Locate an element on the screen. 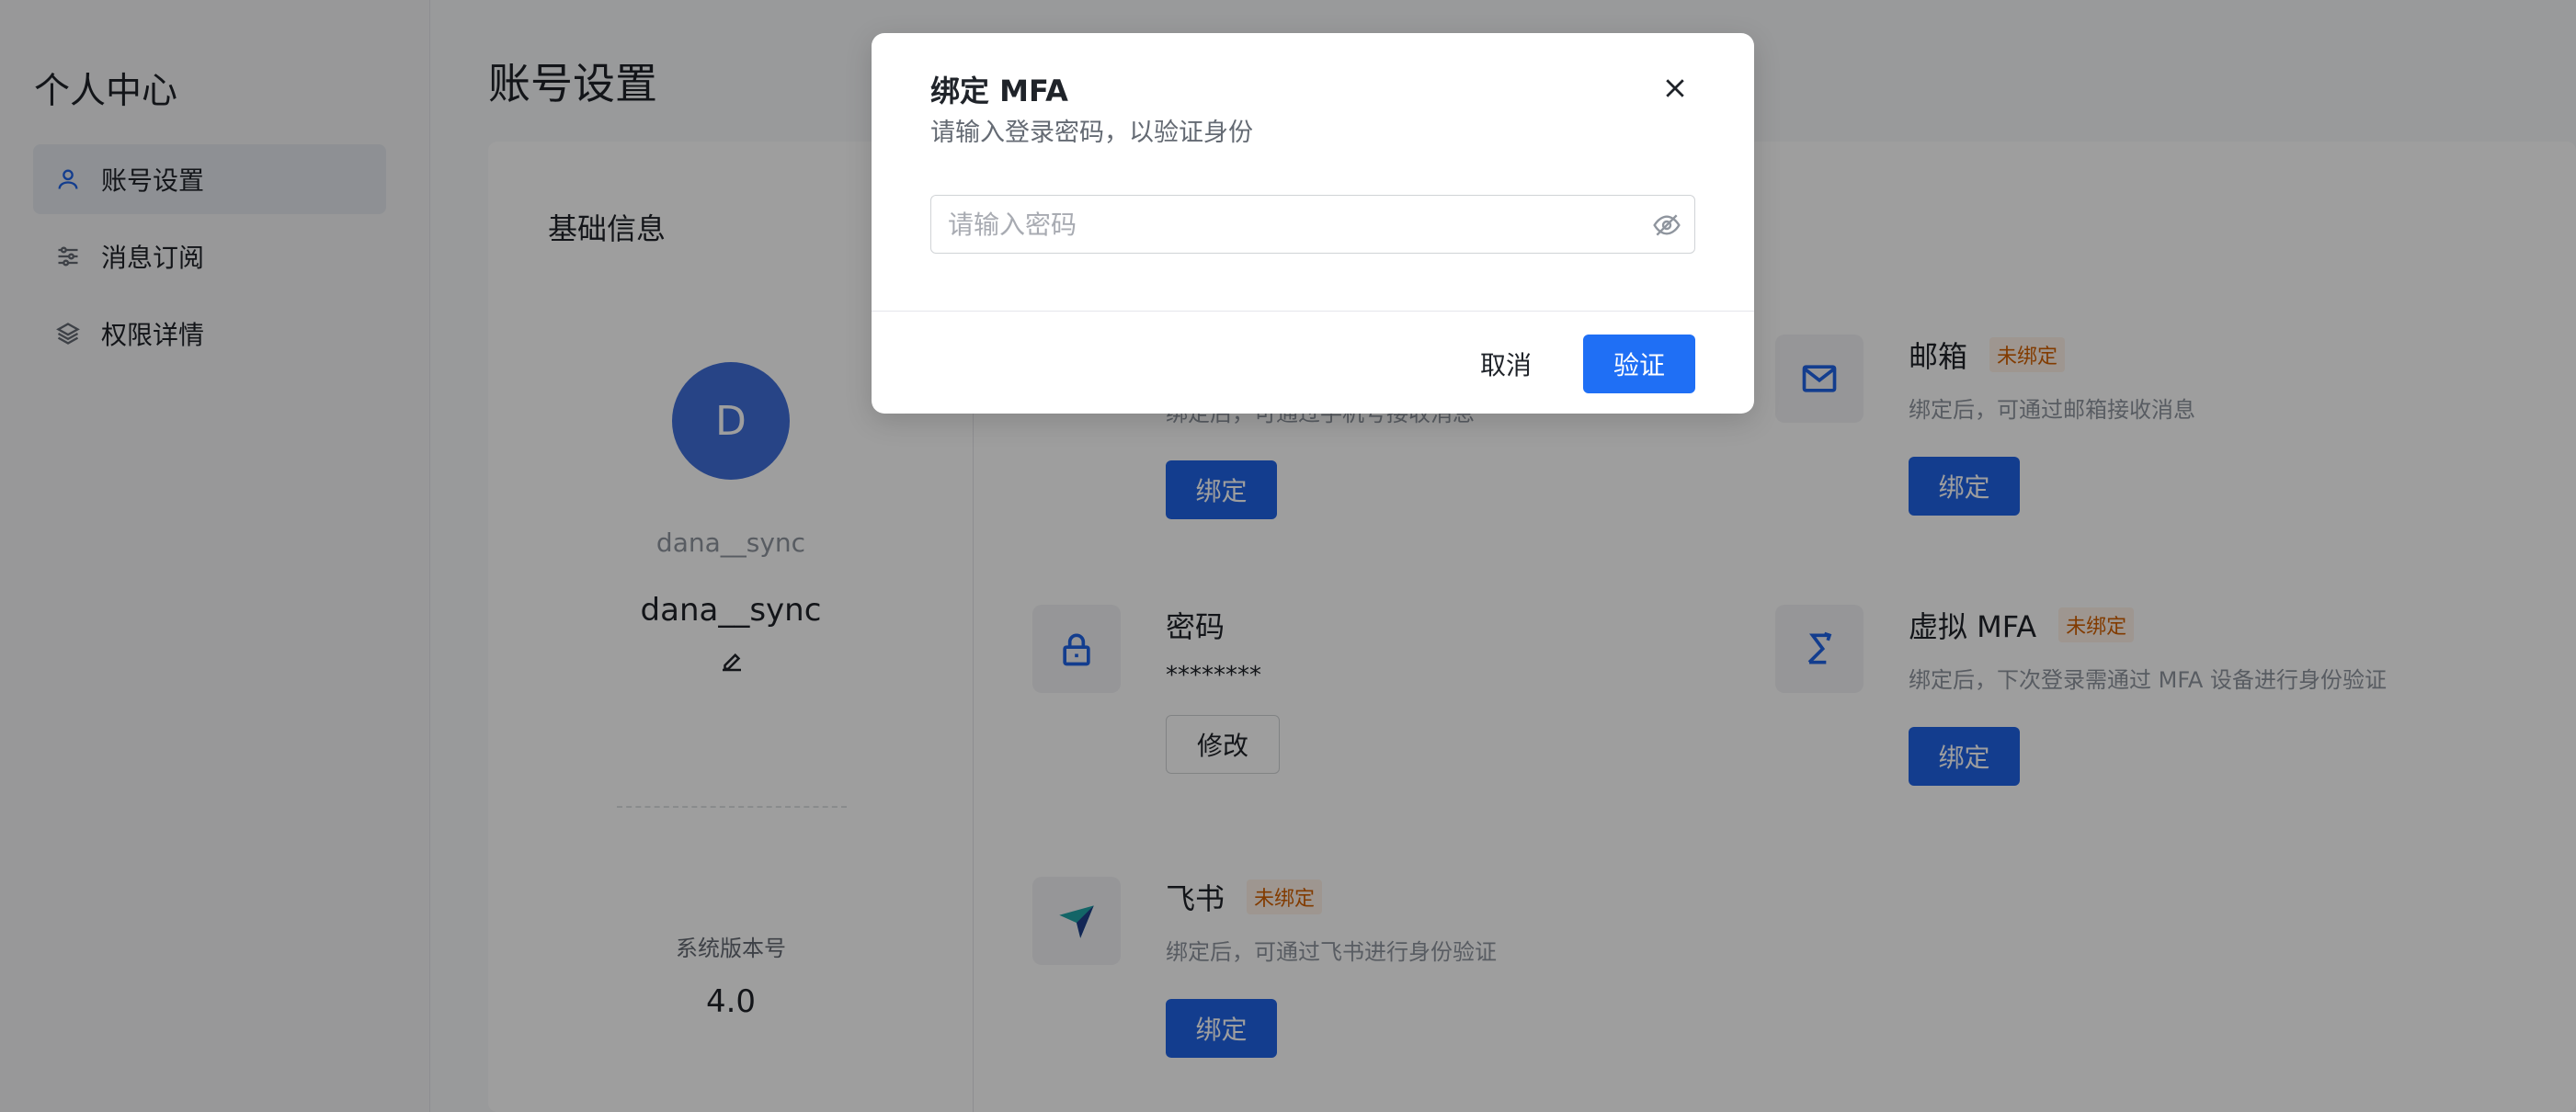  password-field-wrapper is located at coordinates (1312, 224).